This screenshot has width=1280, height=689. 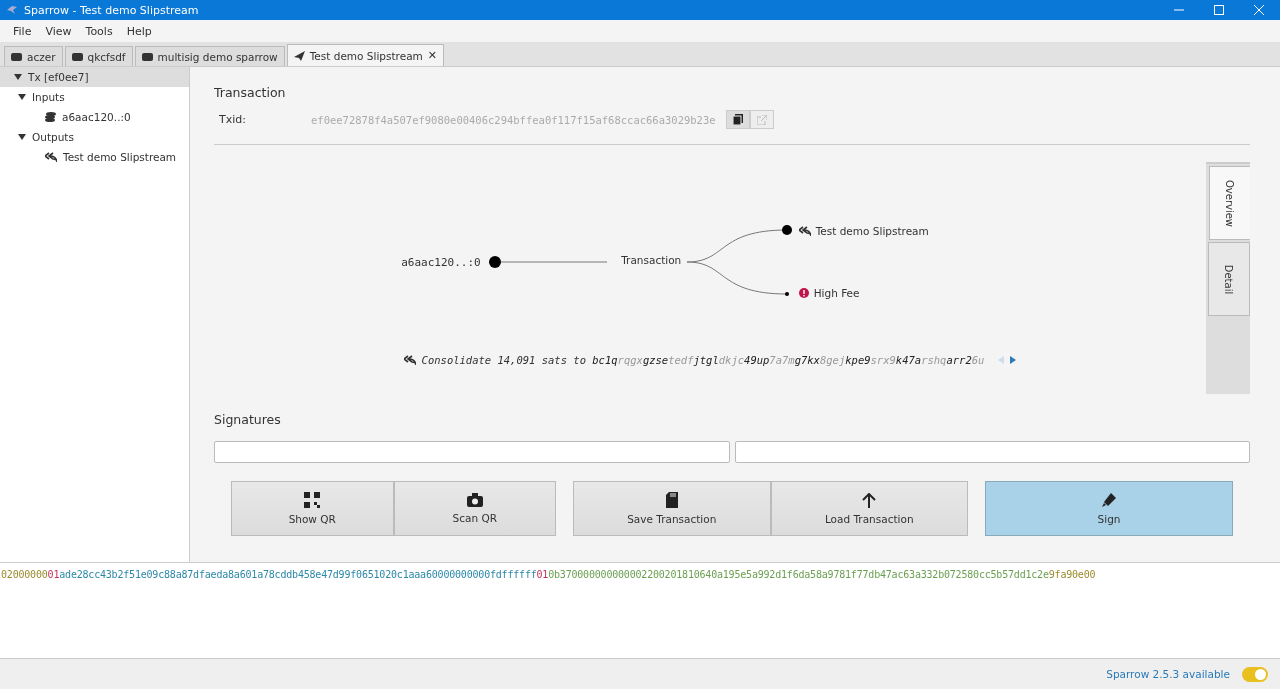 I want to click on tab: Test demo Slipstream ✕, so click(x=365, y=55).